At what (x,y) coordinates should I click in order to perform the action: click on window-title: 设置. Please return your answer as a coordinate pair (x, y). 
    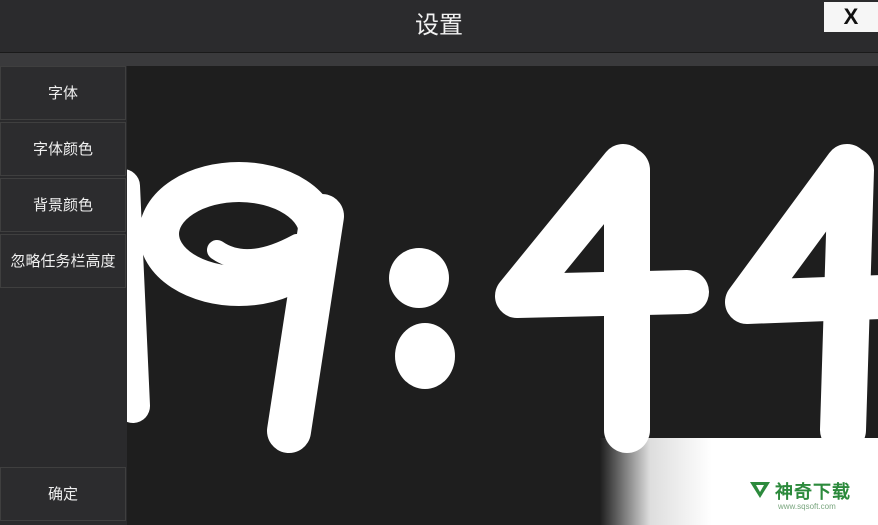
    Looking at the image, I should click on (439, 25).